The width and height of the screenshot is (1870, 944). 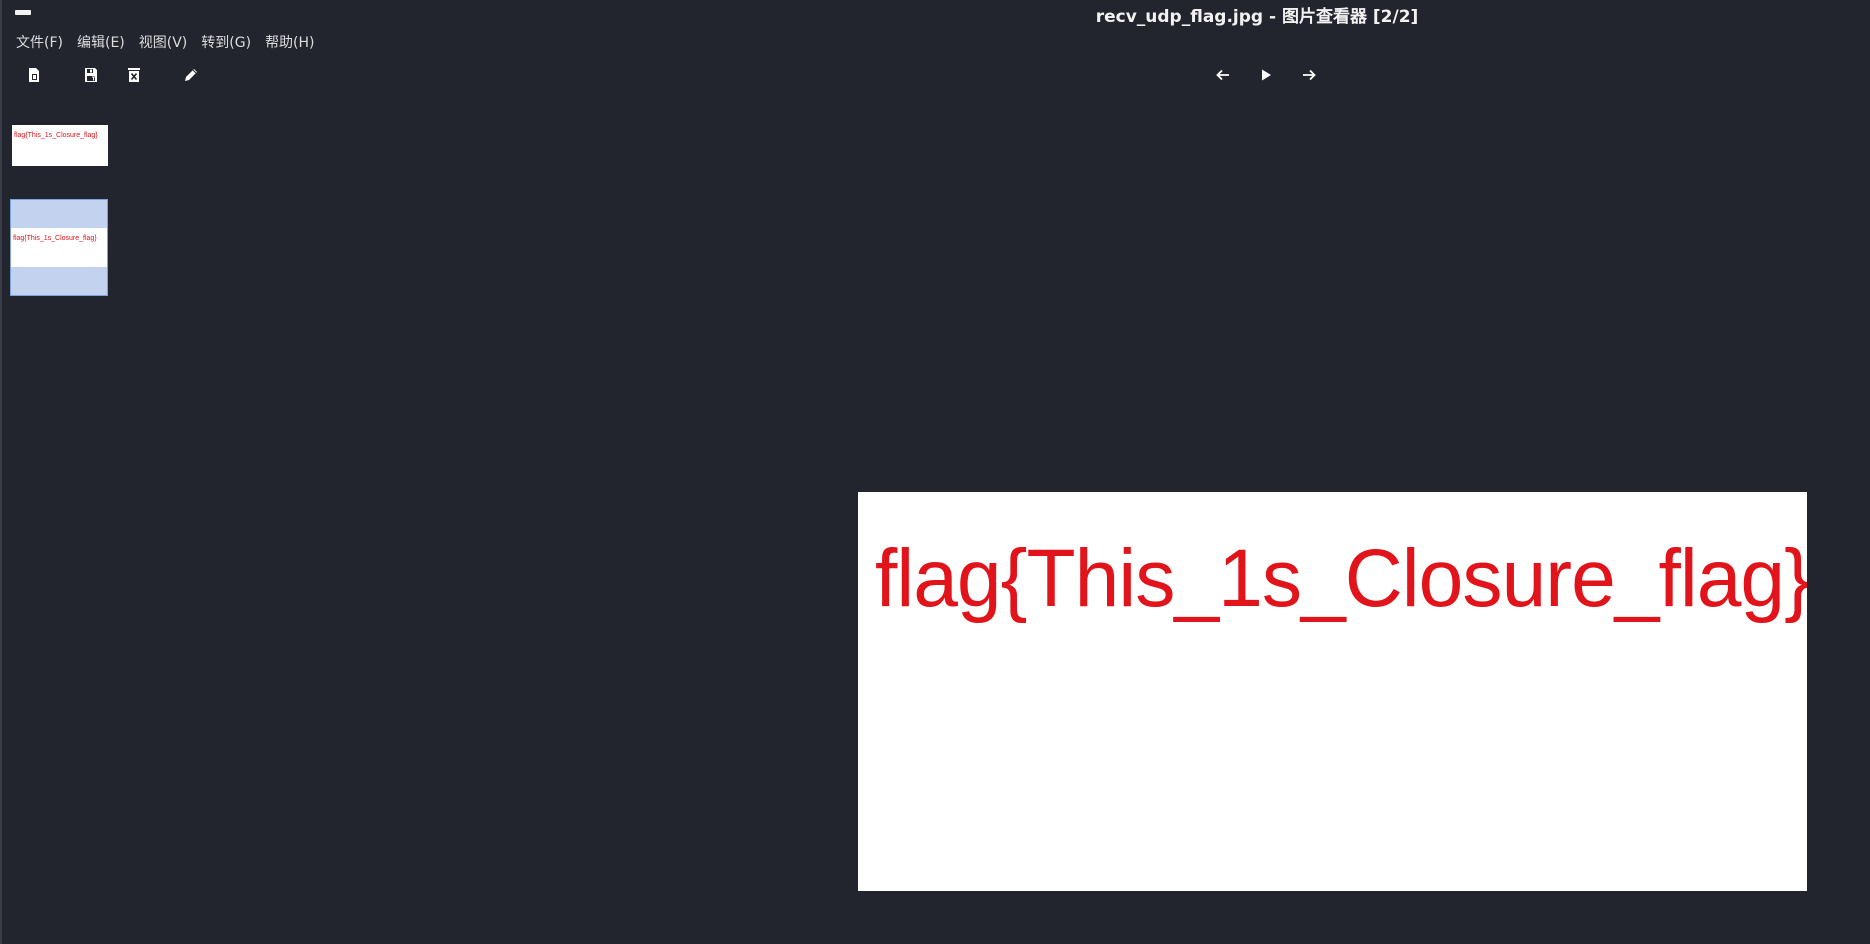 I want to click on save-as-button, so click(x=91, y=75).